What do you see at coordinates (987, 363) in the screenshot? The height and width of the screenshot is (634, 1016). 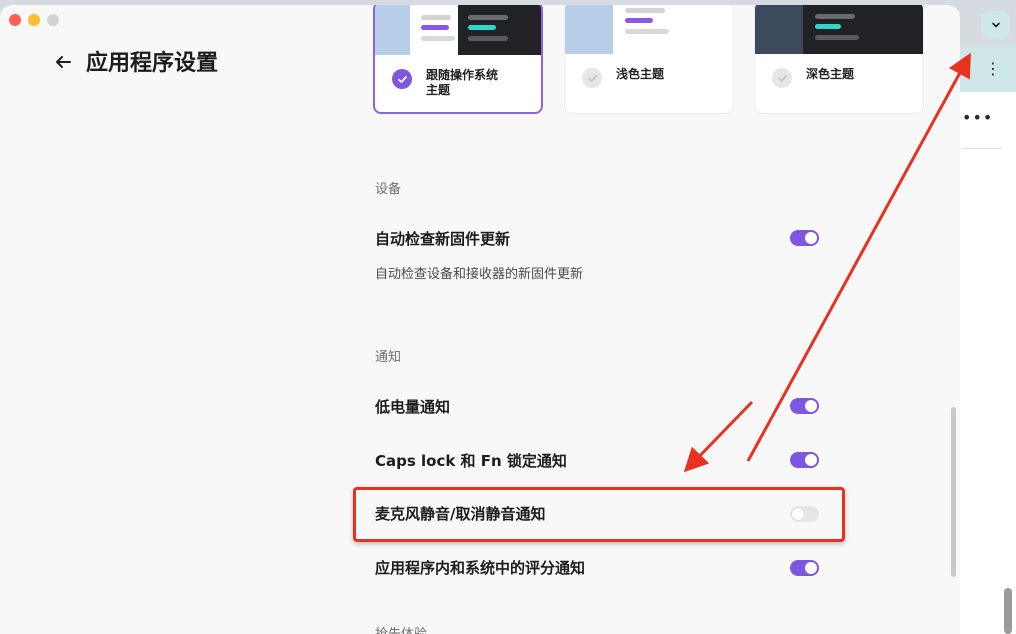 I see `browser-side-panel` at bounding box center [987, 363].